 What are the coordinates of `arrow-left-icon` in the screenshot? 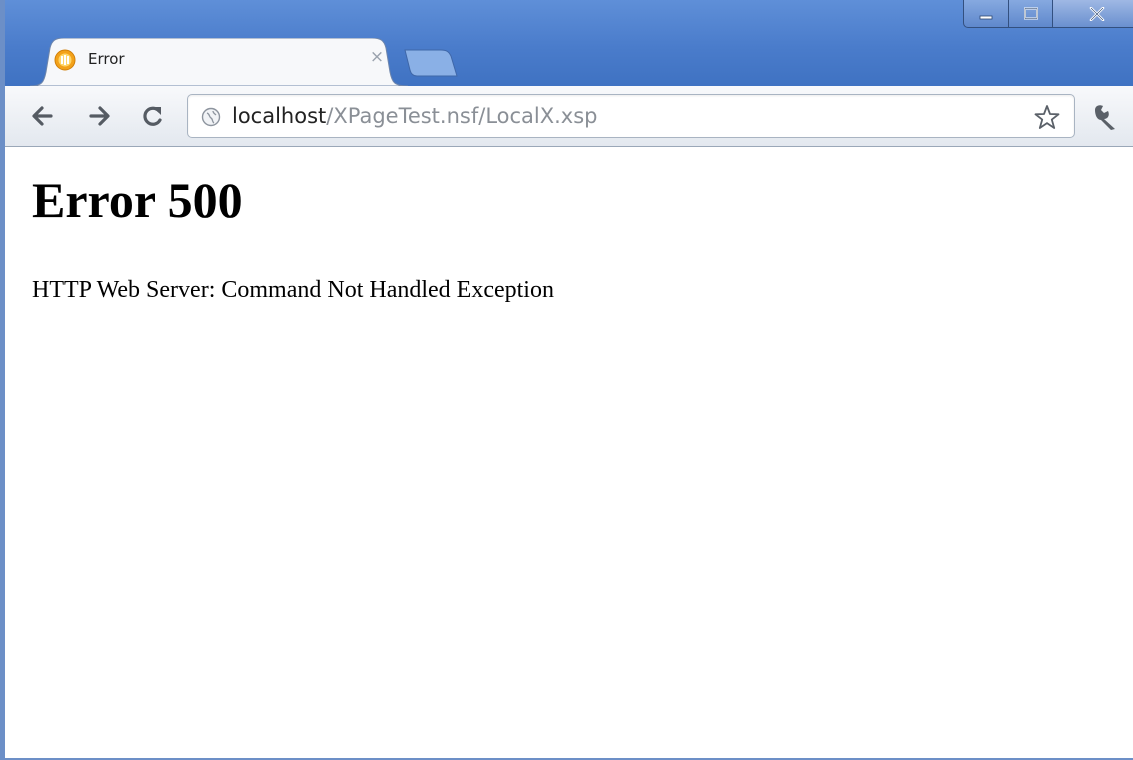 It's located at (43, 116).